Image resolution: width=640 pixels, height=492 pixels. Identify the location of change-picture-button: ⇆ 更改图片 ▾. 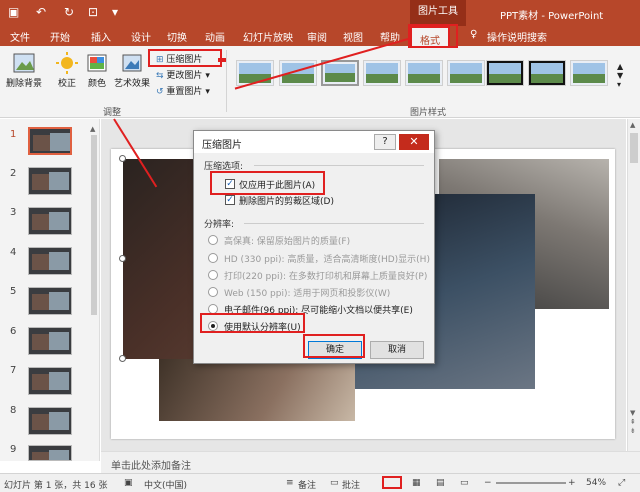
(183, 74).